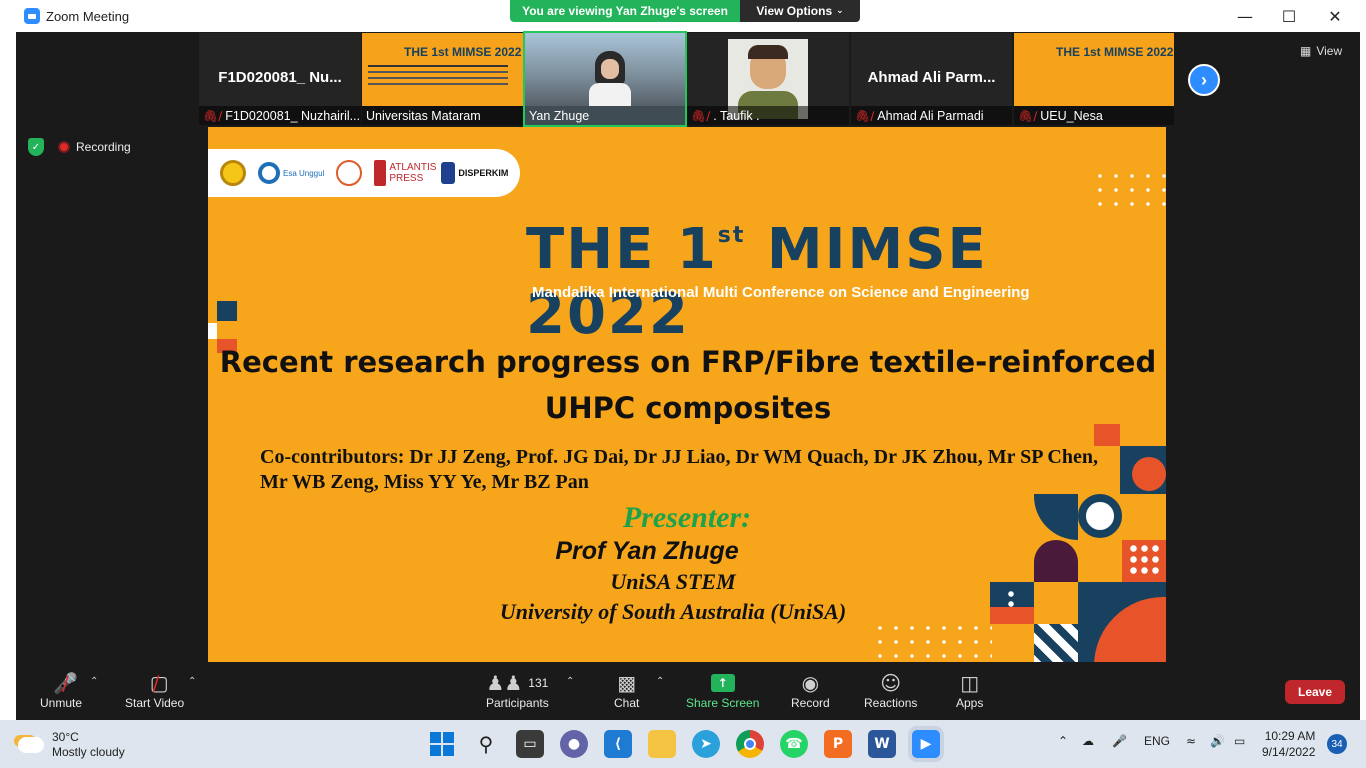 The image size is (1366, 768). Describe the element at coordinates (1315, 692) in the screenshot. I see `leave-button: Leave` at that location.